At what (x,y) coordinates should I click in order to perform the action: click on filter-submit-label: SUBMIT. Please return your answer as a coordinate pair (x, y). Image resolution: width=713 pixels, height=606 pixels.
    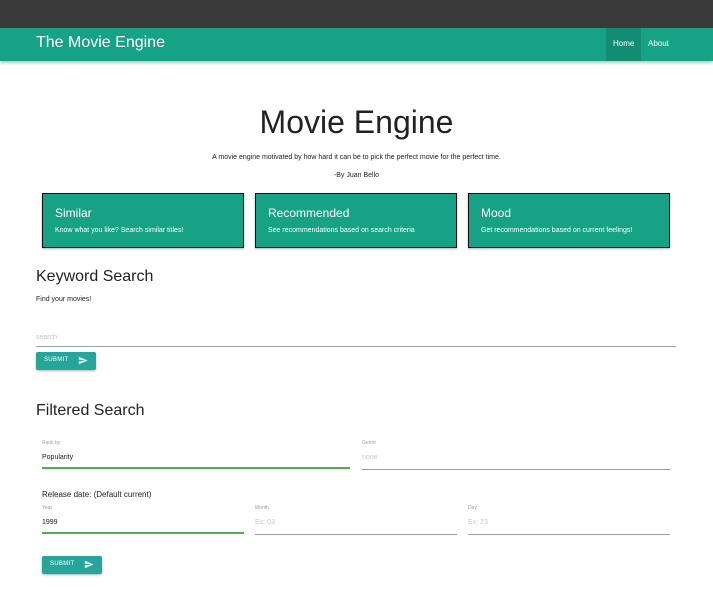
    Looking at the image, I should click on (62, 564).